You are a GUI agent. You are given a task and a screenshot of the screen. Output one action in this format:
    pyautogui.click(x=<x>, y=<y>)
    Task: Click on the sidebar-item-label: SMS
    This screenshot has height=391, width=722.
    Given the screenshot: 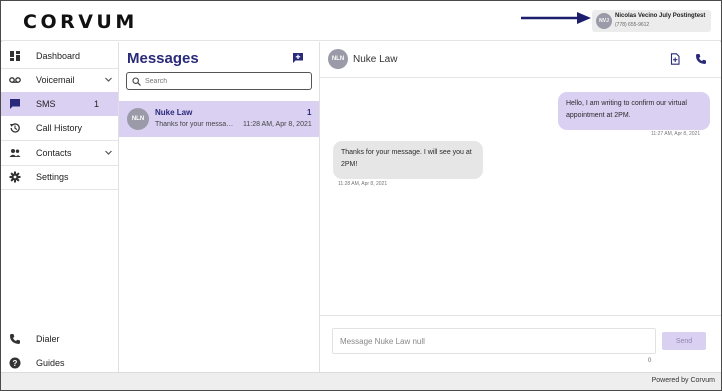 What is the action you would take?
    pyautogui.click(x=46, y=104)
    